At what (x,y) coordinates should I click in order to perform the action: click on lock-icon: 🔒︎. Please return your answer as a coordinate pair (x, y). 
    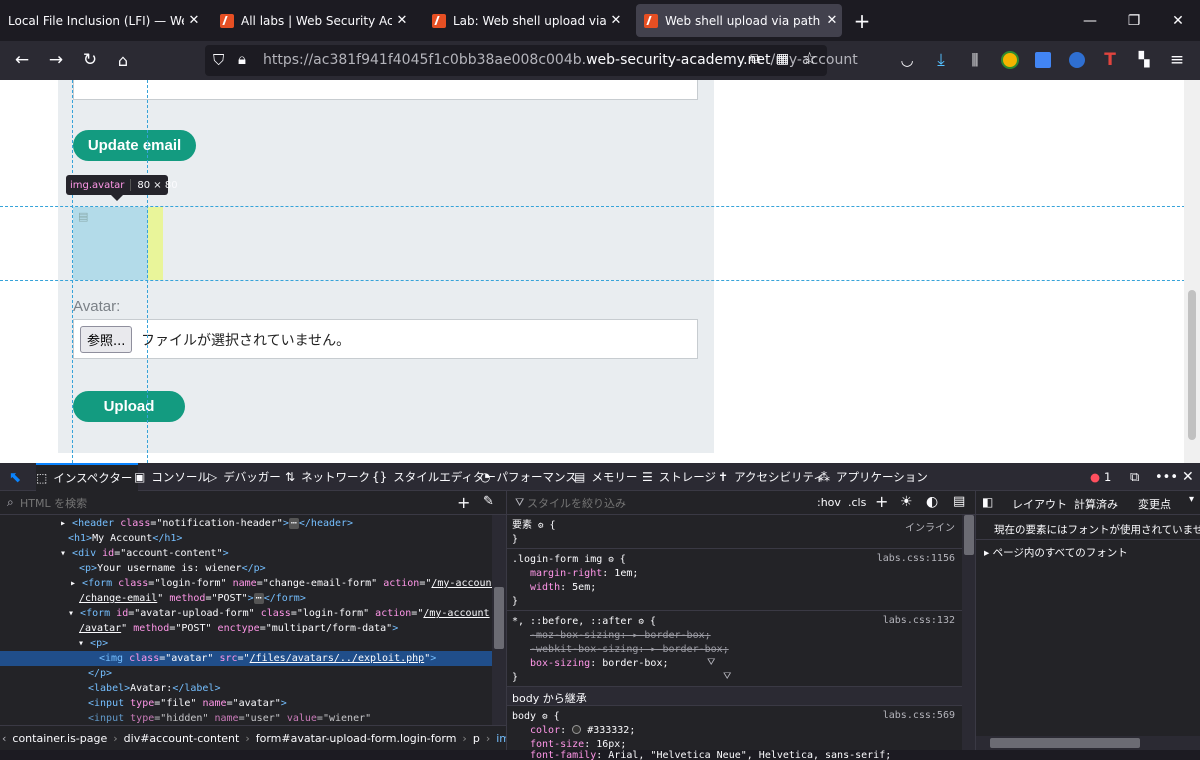
    Looking at the image, I should click on (242, 59).